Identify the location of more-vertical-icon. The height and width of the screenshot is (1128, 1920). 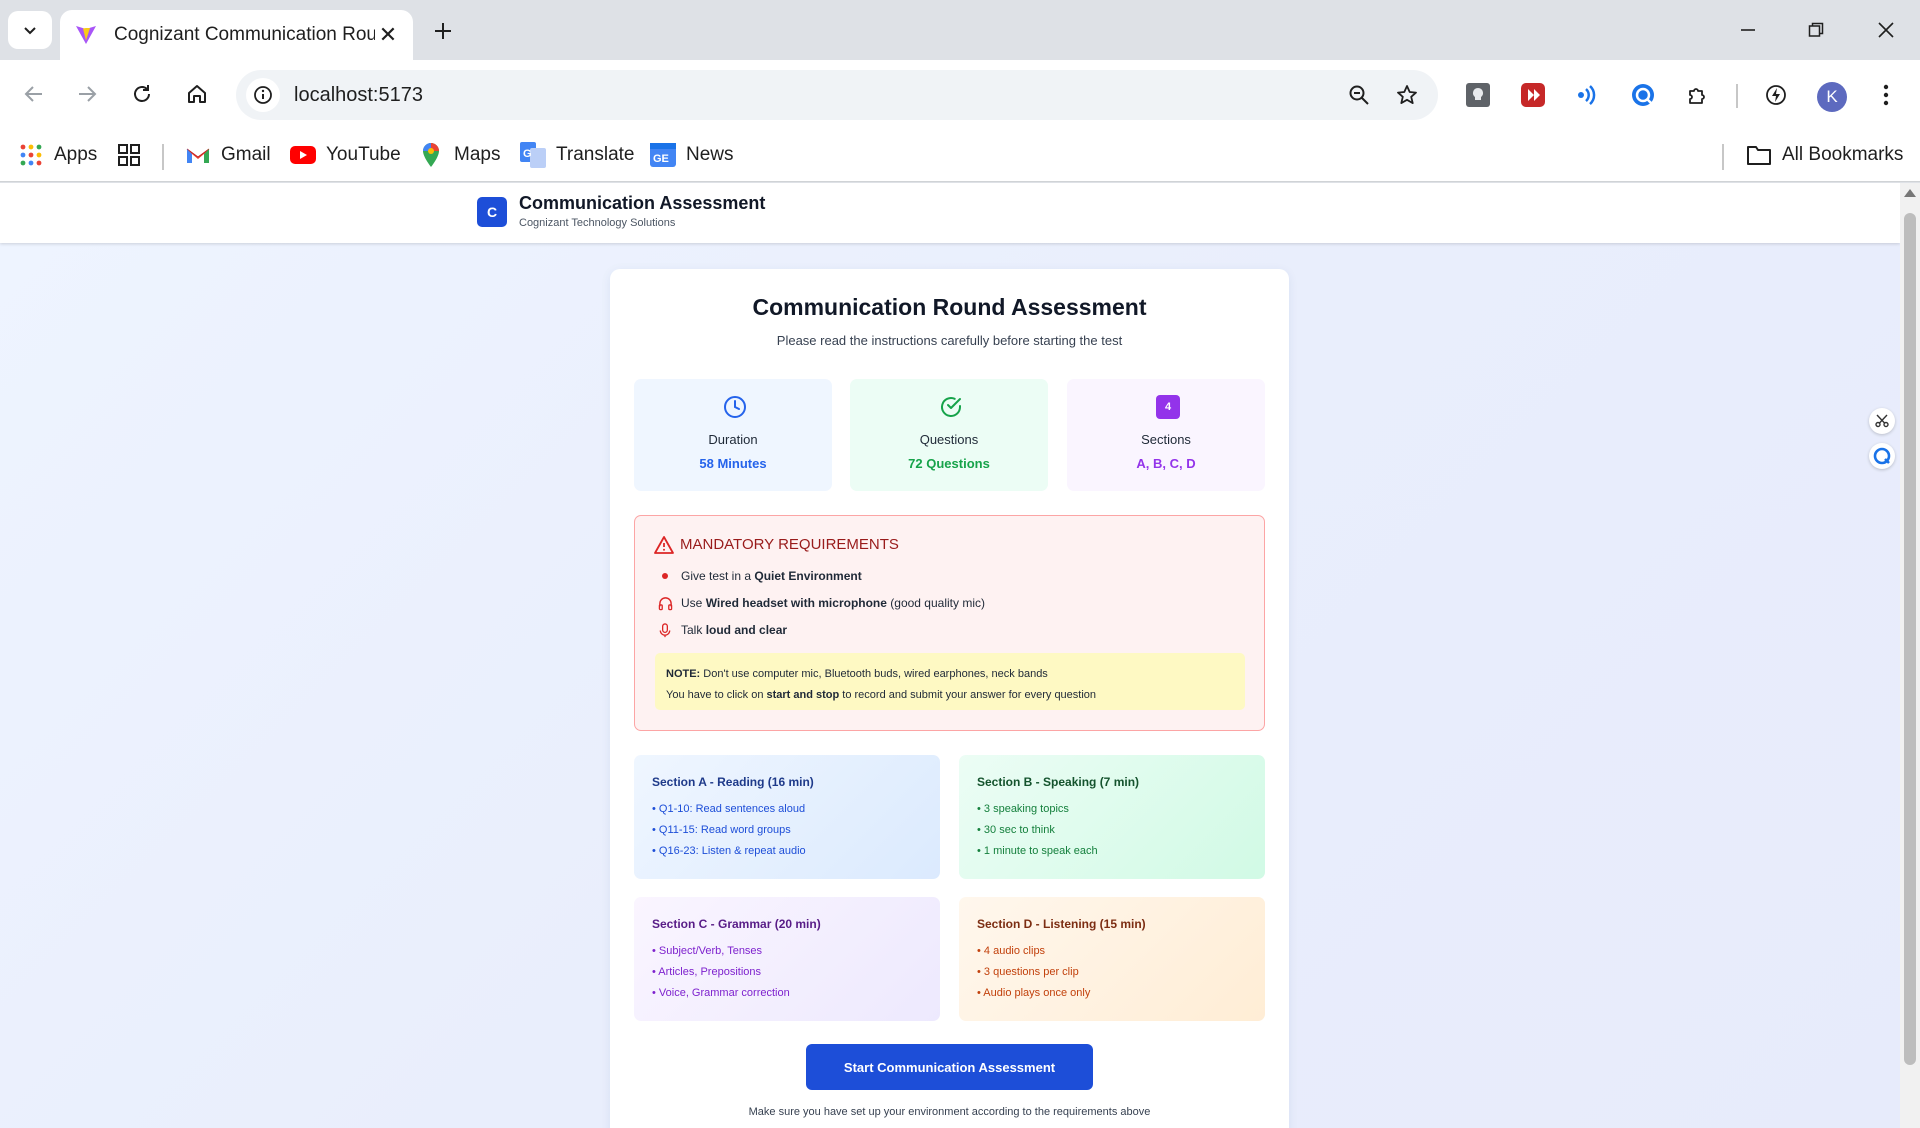
(1886, 95).